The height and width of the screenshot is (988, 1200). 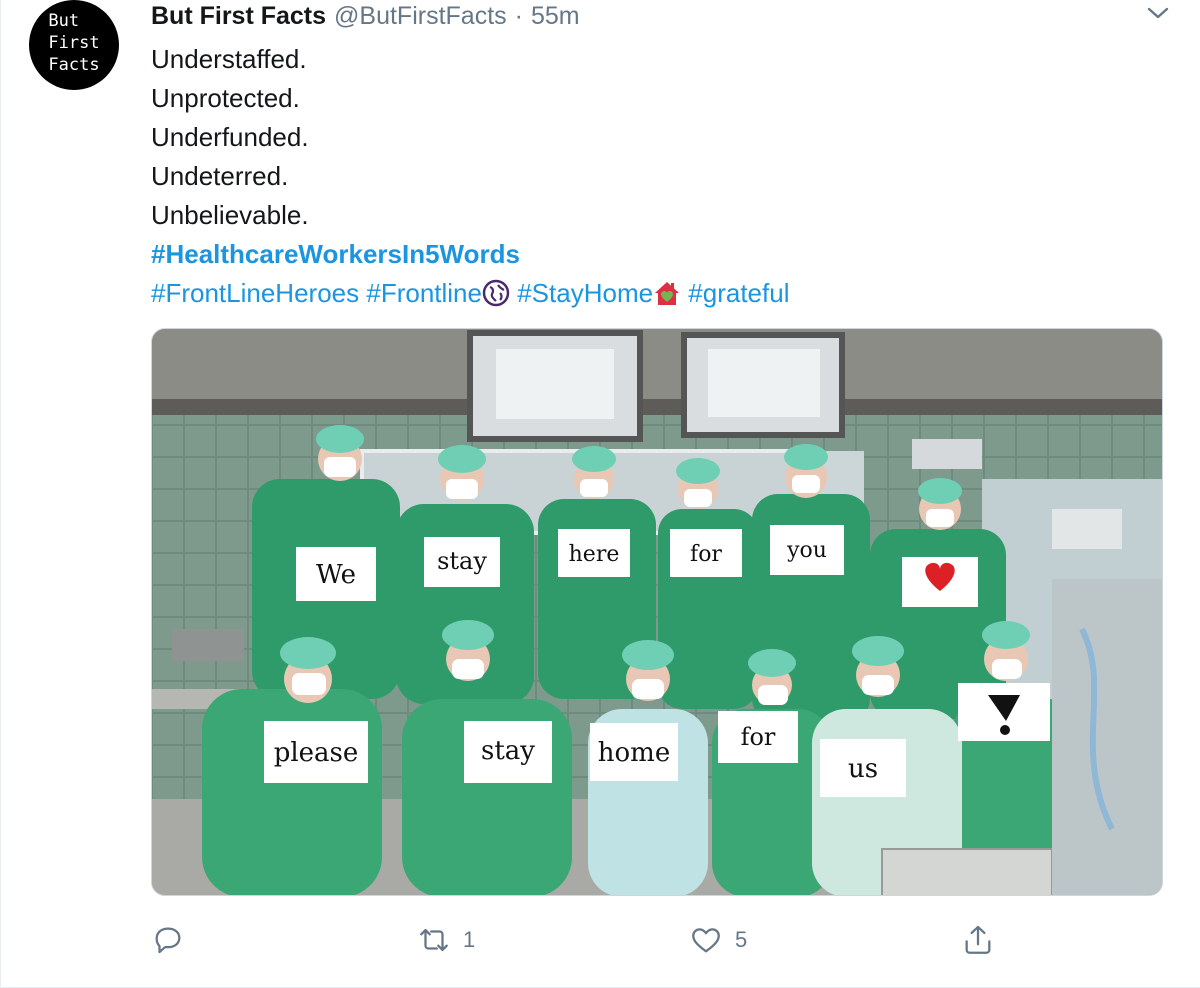 What do you see at coordinates (1158, 14) in the screenshot?
I see `chevron-down-icon` at bounding box center [1158, 14].